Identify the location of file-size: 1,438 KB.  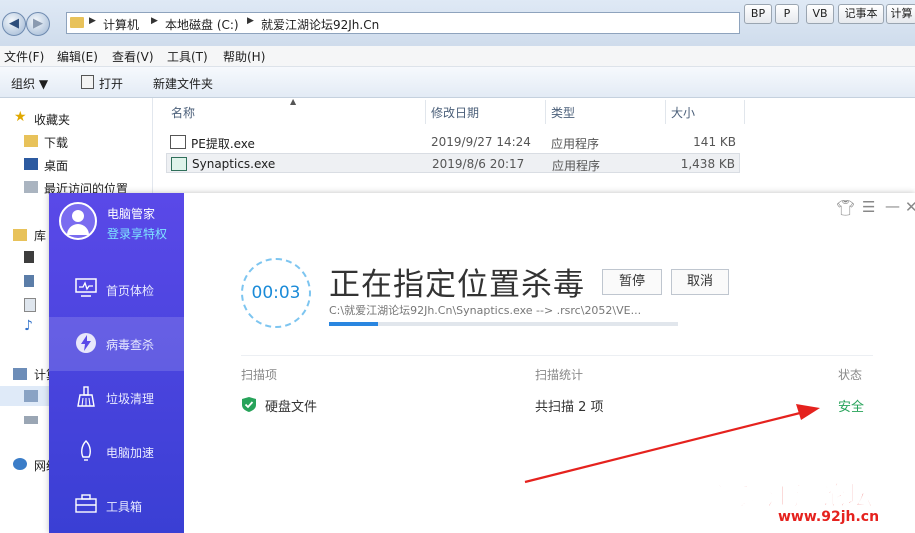
(707, 164).